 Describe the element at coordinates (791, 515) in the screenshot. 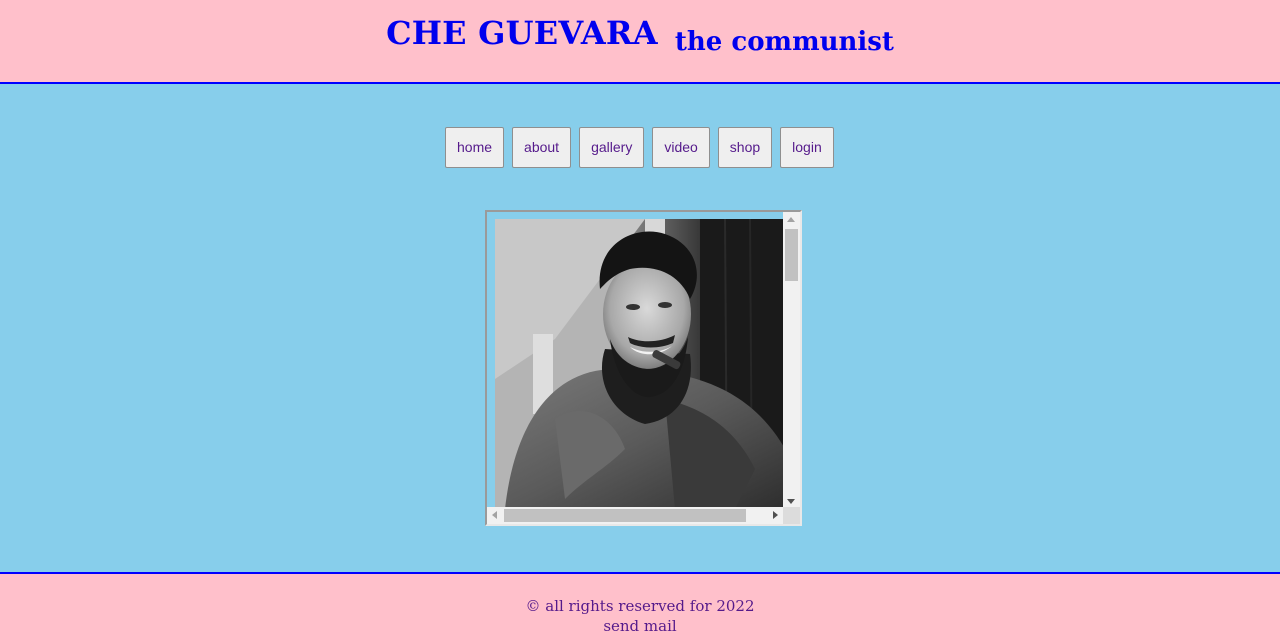

I see `scrollbar-corner` at that location.